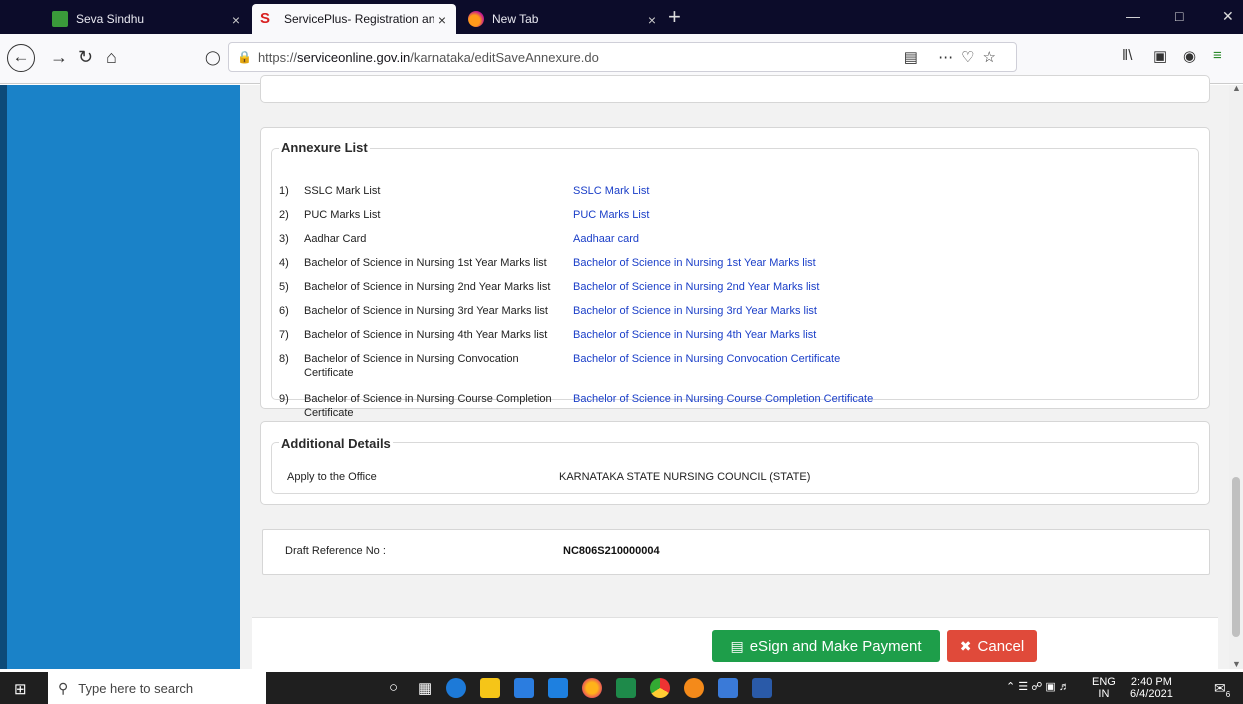 This screenshot has width=1243, height=704. What do you see at coordinates (735, 89) in the screenshot?
I see `previous-panel` at bounding box center [735, 89].